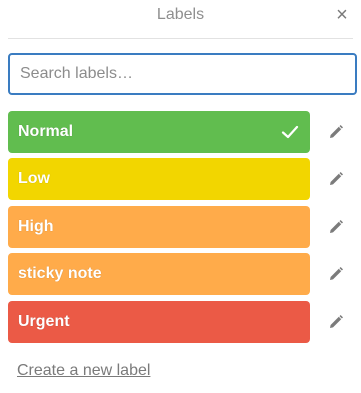 The width and height of the screenshot is (361, 393). Describe the element at coordinates (159, 227) in the screenshot. I see `label-chip-high: High` at that location.